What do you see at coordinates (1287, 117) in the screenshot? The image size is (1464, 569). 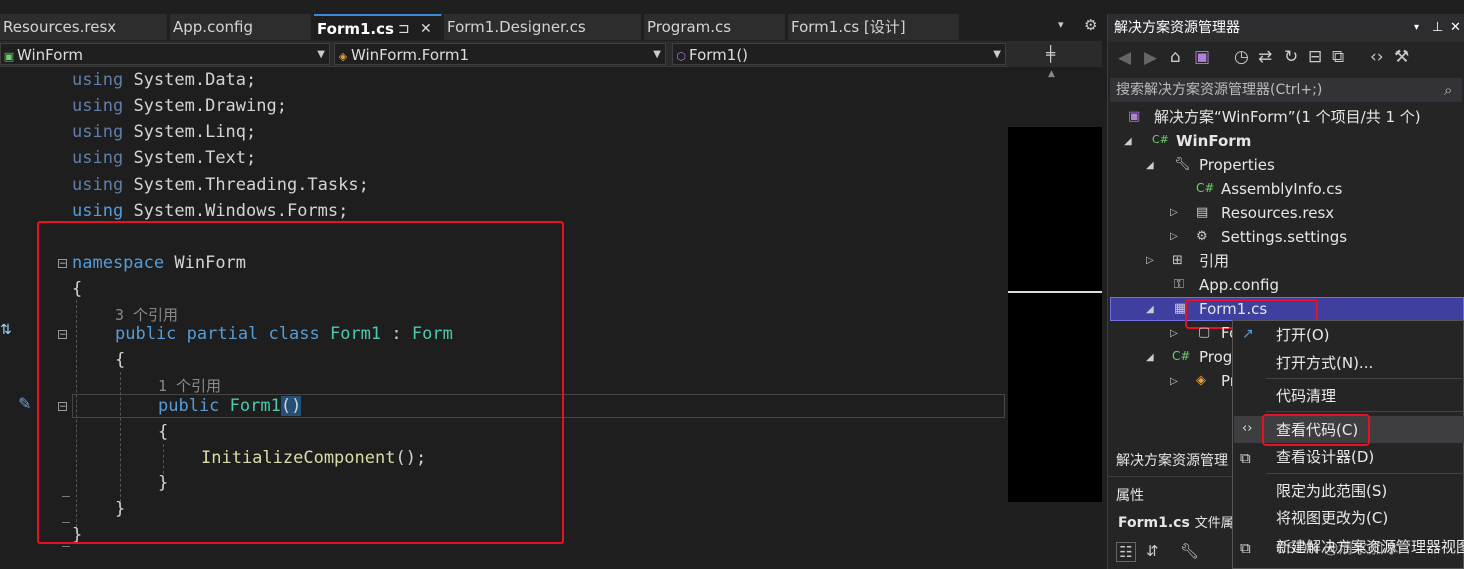 I see `tree-item-solution: 解决方案“WinForm”(1 个项目/共 1 个)` at bounding box center [1287, 117].